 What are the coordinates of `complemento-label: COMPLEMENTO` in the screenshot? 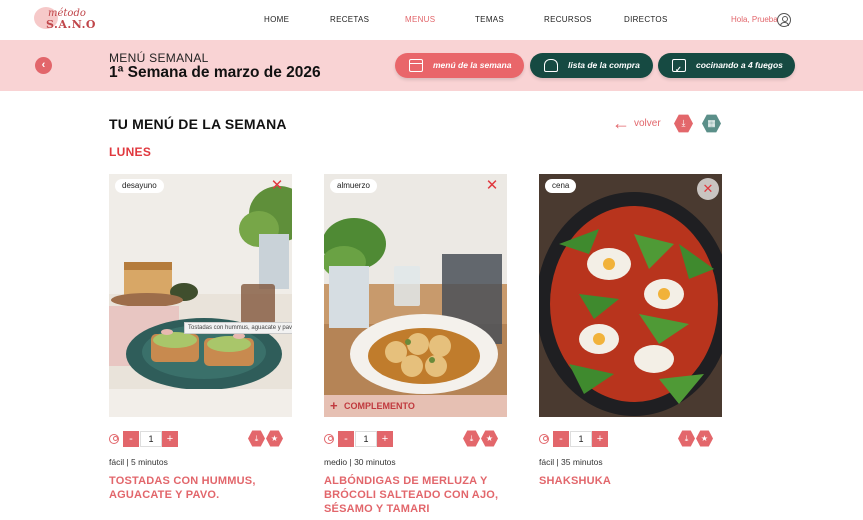 It's located at (379, 406).